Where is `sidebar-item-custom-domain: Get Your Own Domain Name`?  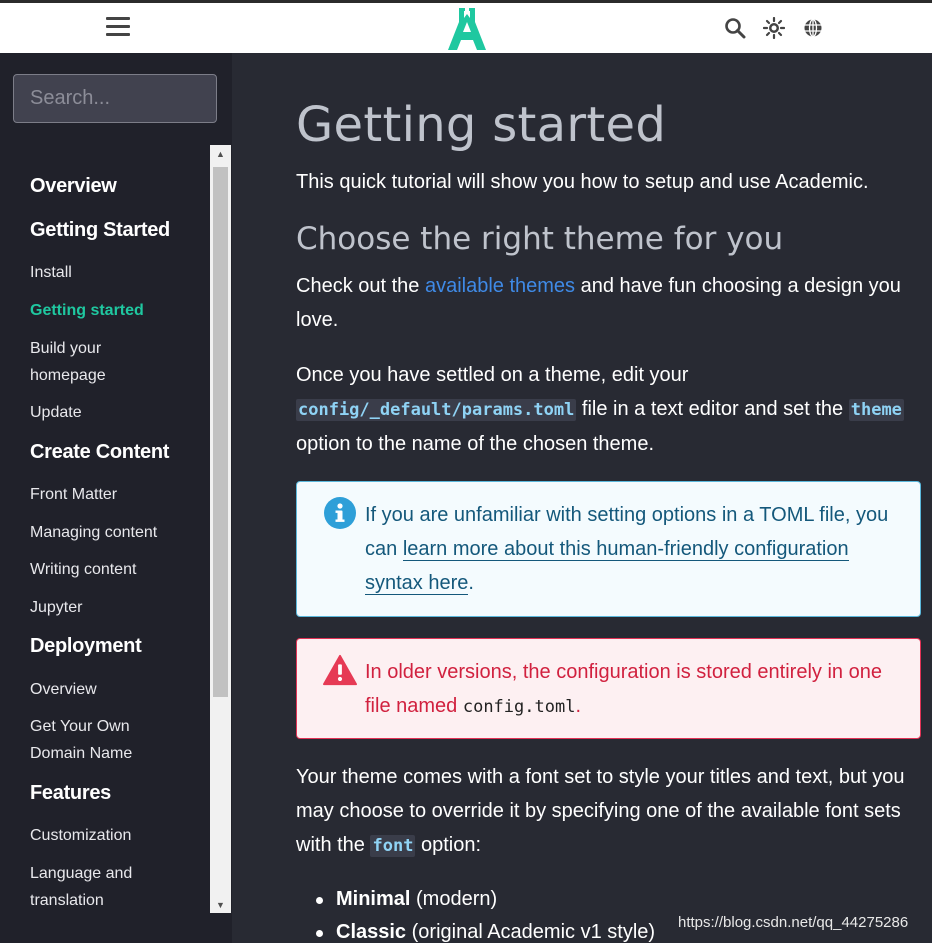 sidebar-item-custom-domain: Get Your Own Domain Name is located at coordinates (81, 740).